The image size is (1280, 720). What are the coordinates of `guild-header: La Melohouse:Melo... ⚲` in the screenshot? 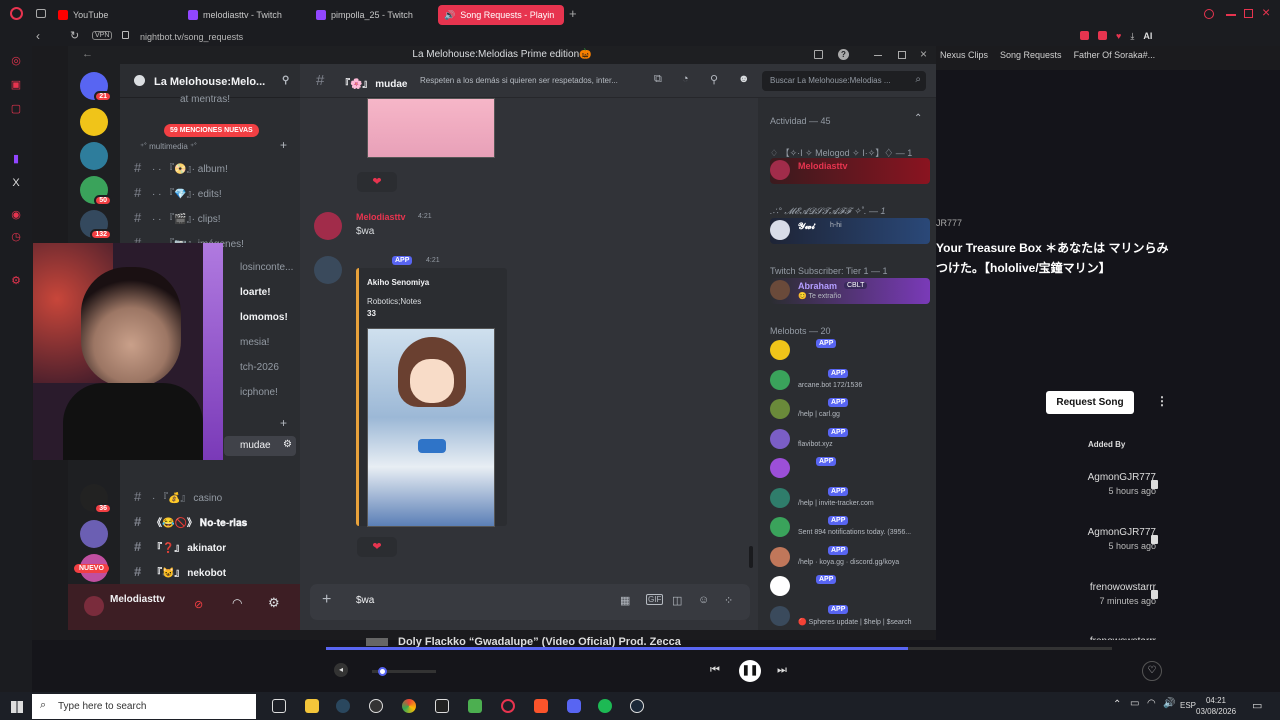 It's located at (210, 81).